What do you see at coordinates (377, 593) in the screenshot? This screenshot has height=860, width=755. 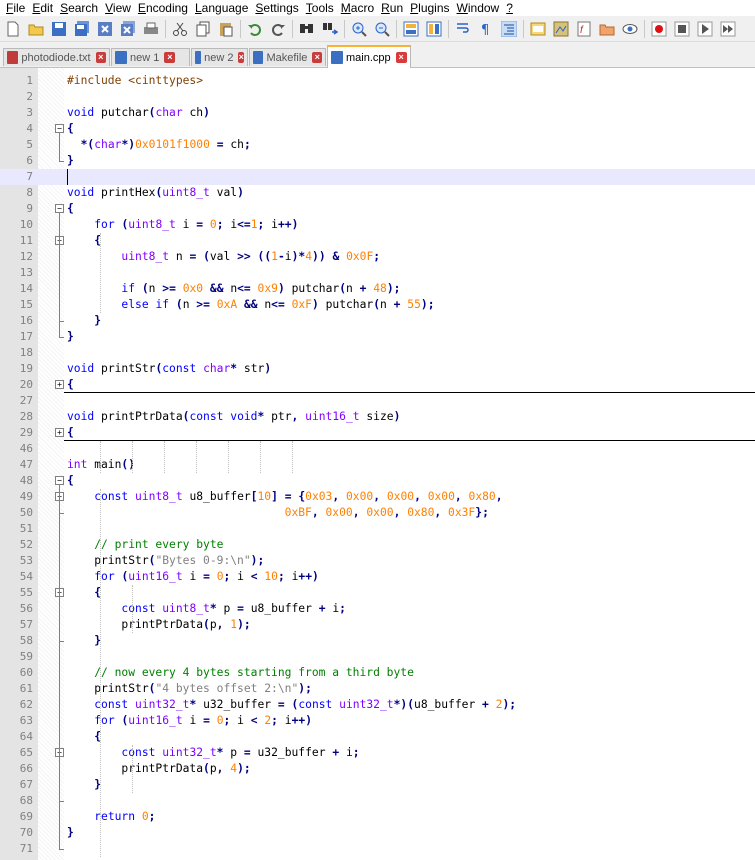 I see `code-line: 55 {` at bounding box center [377, 593].